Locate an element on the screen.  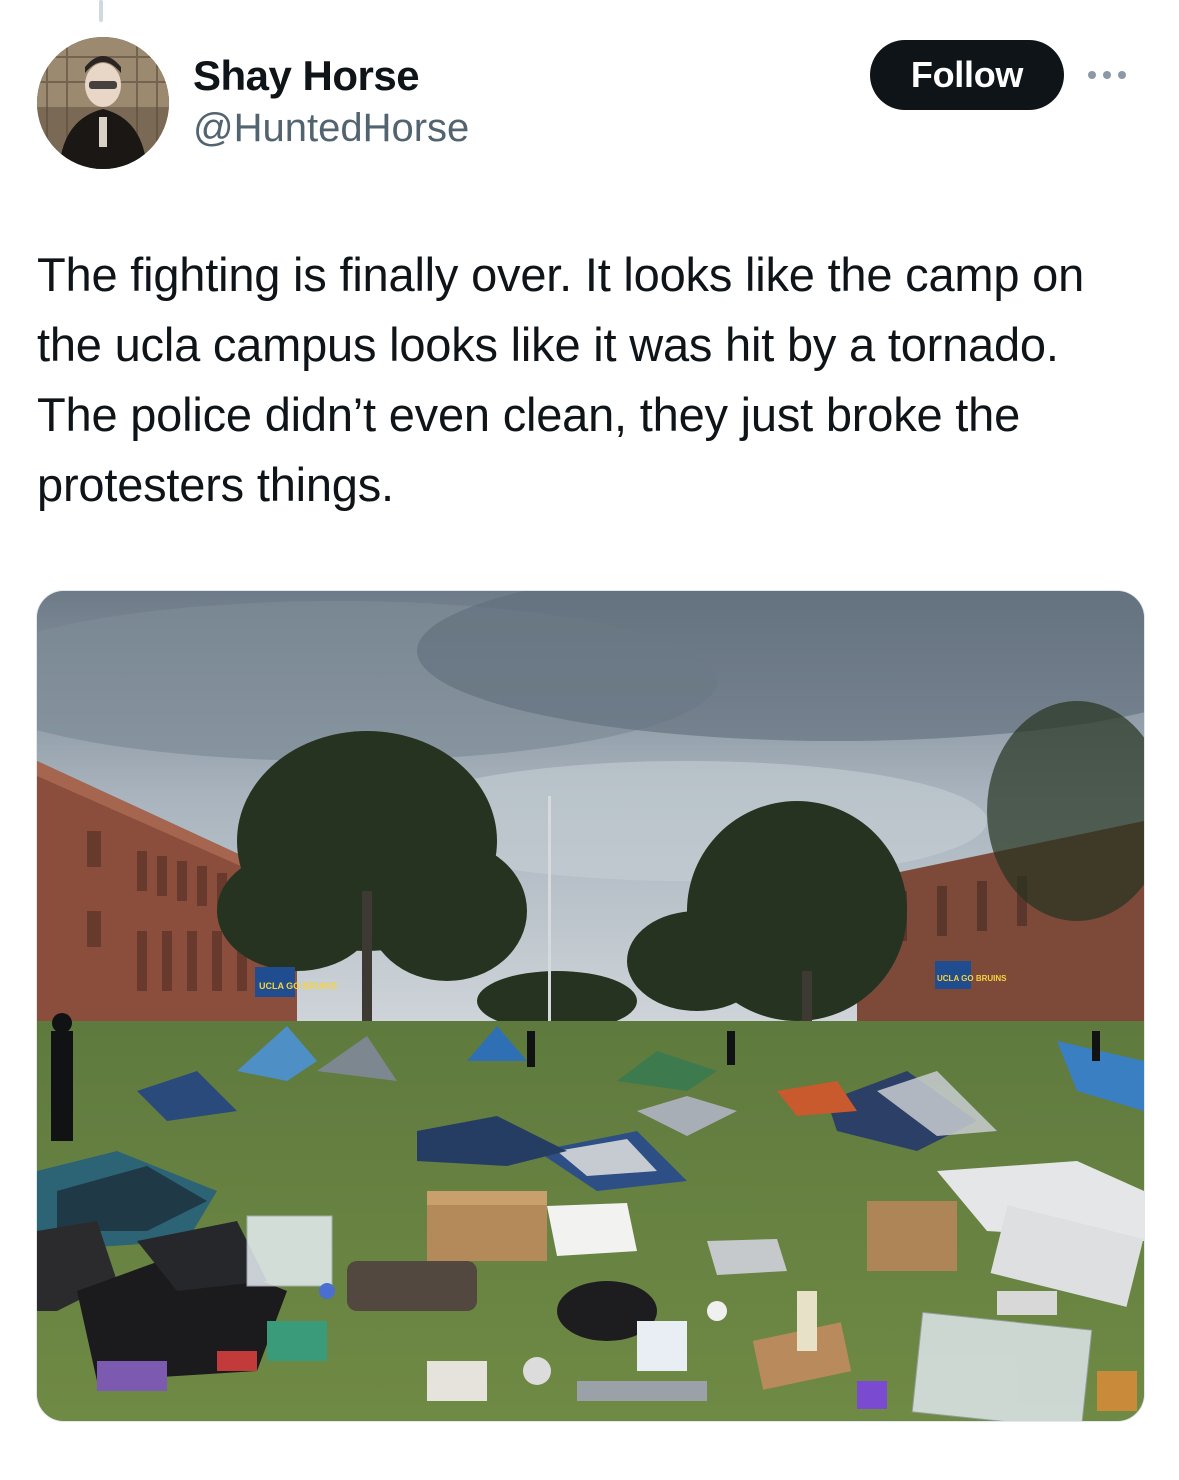
author-display-name: Shay Horse is located at coordinates (331, 76).